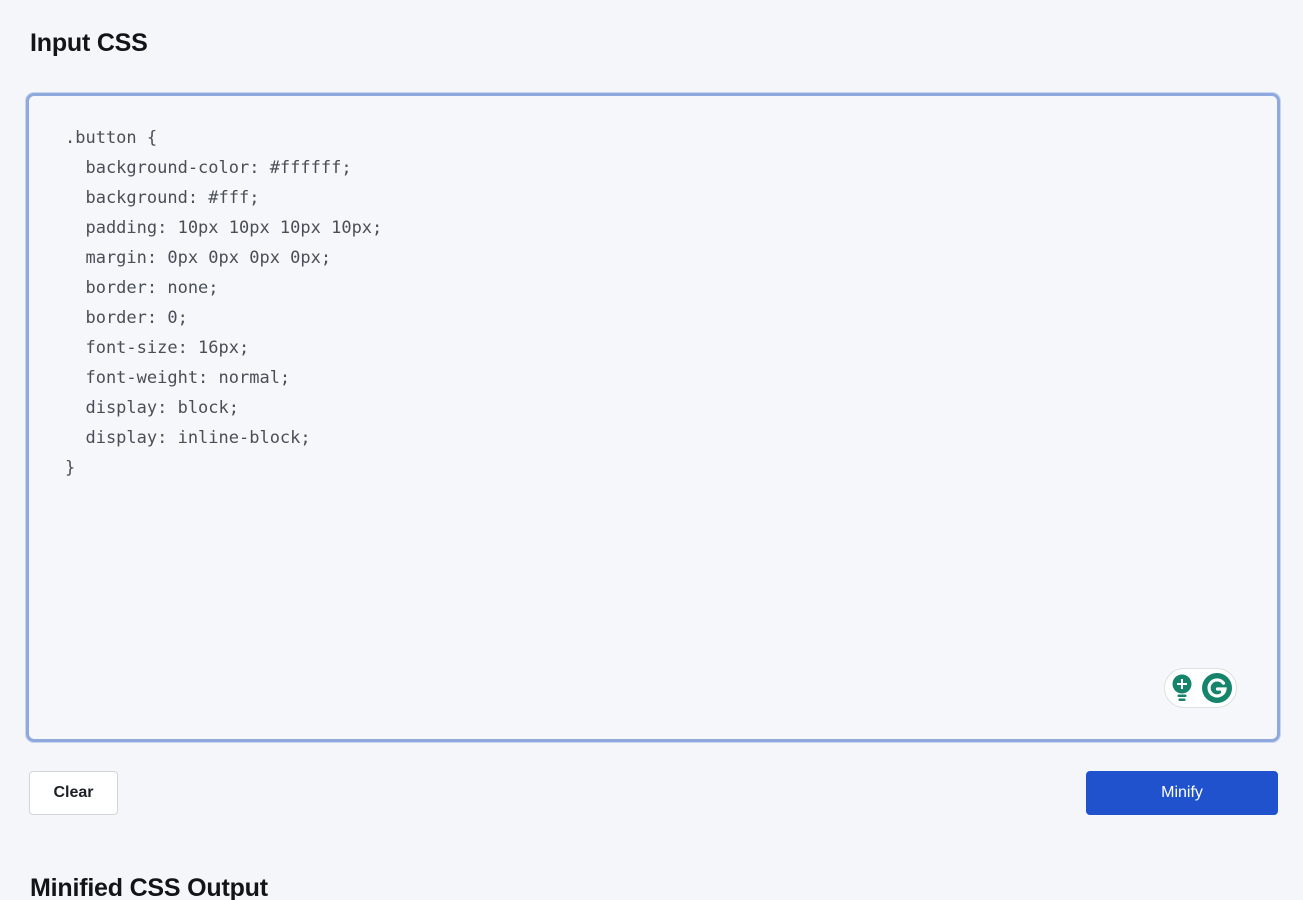  Describe the element at coordinates (149, 887) in the screenshot. I see `minified-css-output-heading: Minified CSS Output` at that location.